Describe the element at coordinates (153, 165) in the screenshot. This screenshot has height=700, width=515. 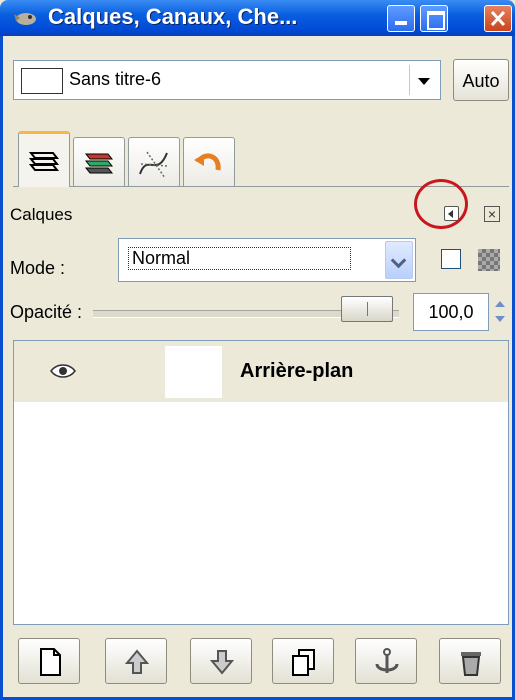
I see `paths-icon` at that location.